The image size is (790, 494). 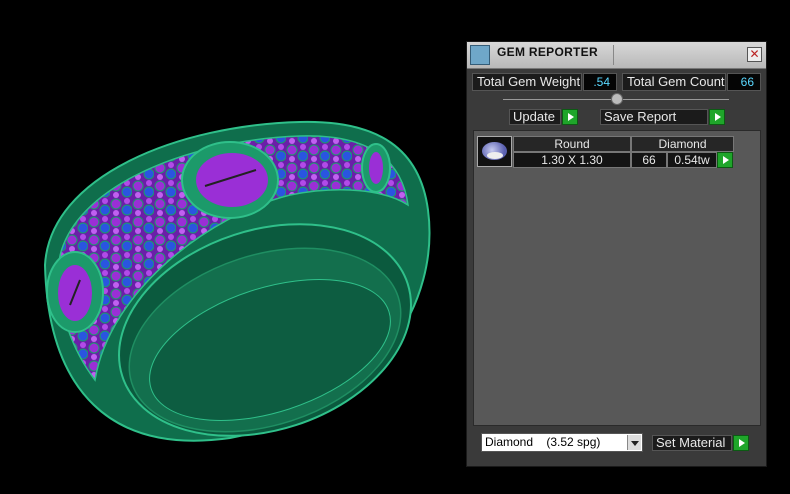 What do you see at coordinates (75, 292) in the screenshot?
I see `bezel-stone-left` at bounding box center [75, 292].